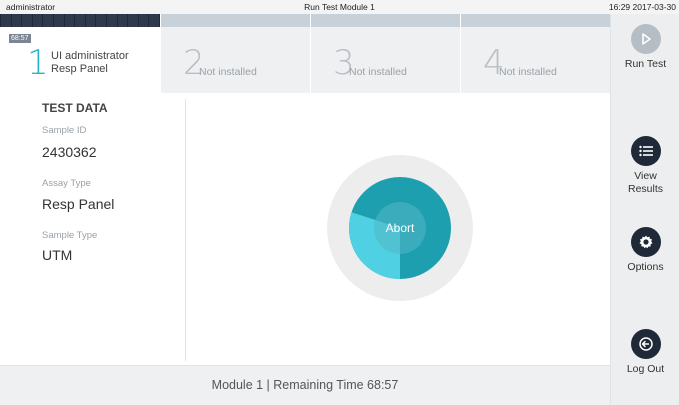 The image size is (679, 405). What do you see at coordinates (70, 235) in the screenshot?
I see `sample-type-label: Sample Type` at bounding box center [70, 235].